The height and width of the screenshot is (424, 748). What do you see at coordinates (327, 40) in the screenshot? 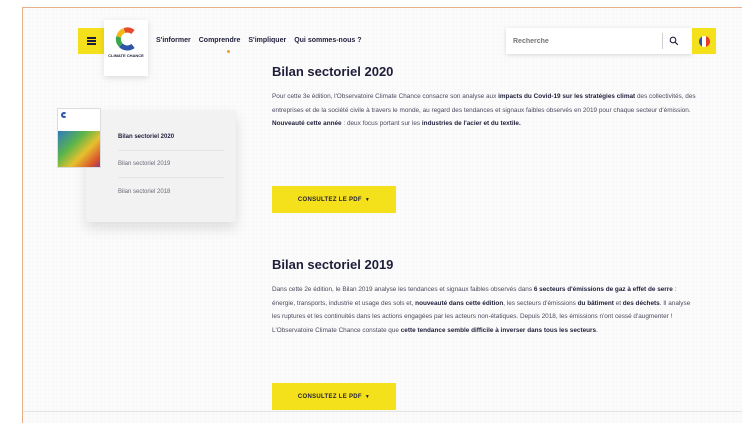
I see `nav-qui-sommes-nous: Qui sommes-nous ?` at bounding box center [327, 40].